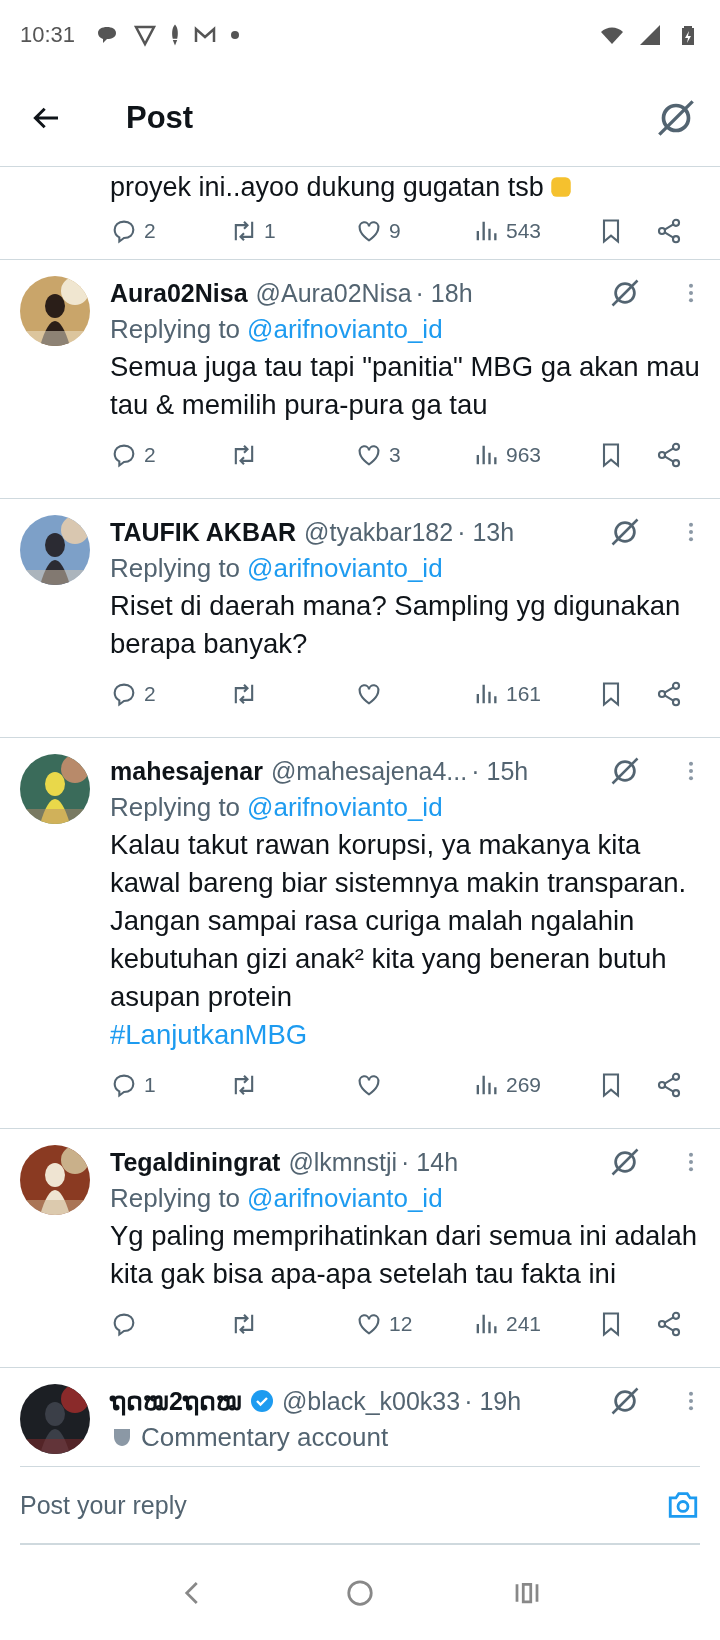  Describe the element at coordinates (524, 1324) in the screenshot. I see `view-count: 241` at that location.